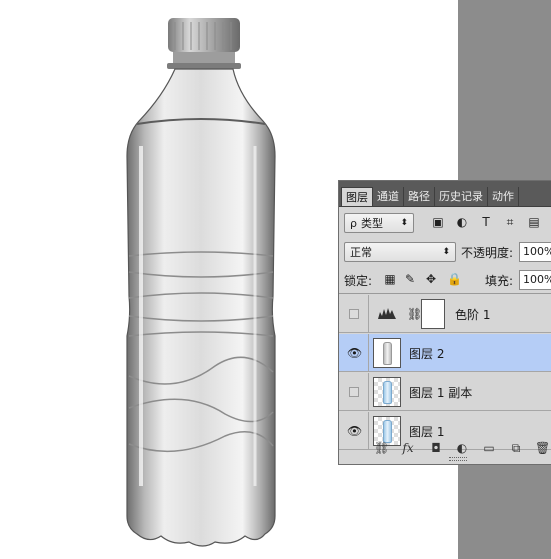  What do you see at coordinates (414, 314) in the screenshot?
I see `mask-link-icon: ⛓` at bounding box center [414, 314].